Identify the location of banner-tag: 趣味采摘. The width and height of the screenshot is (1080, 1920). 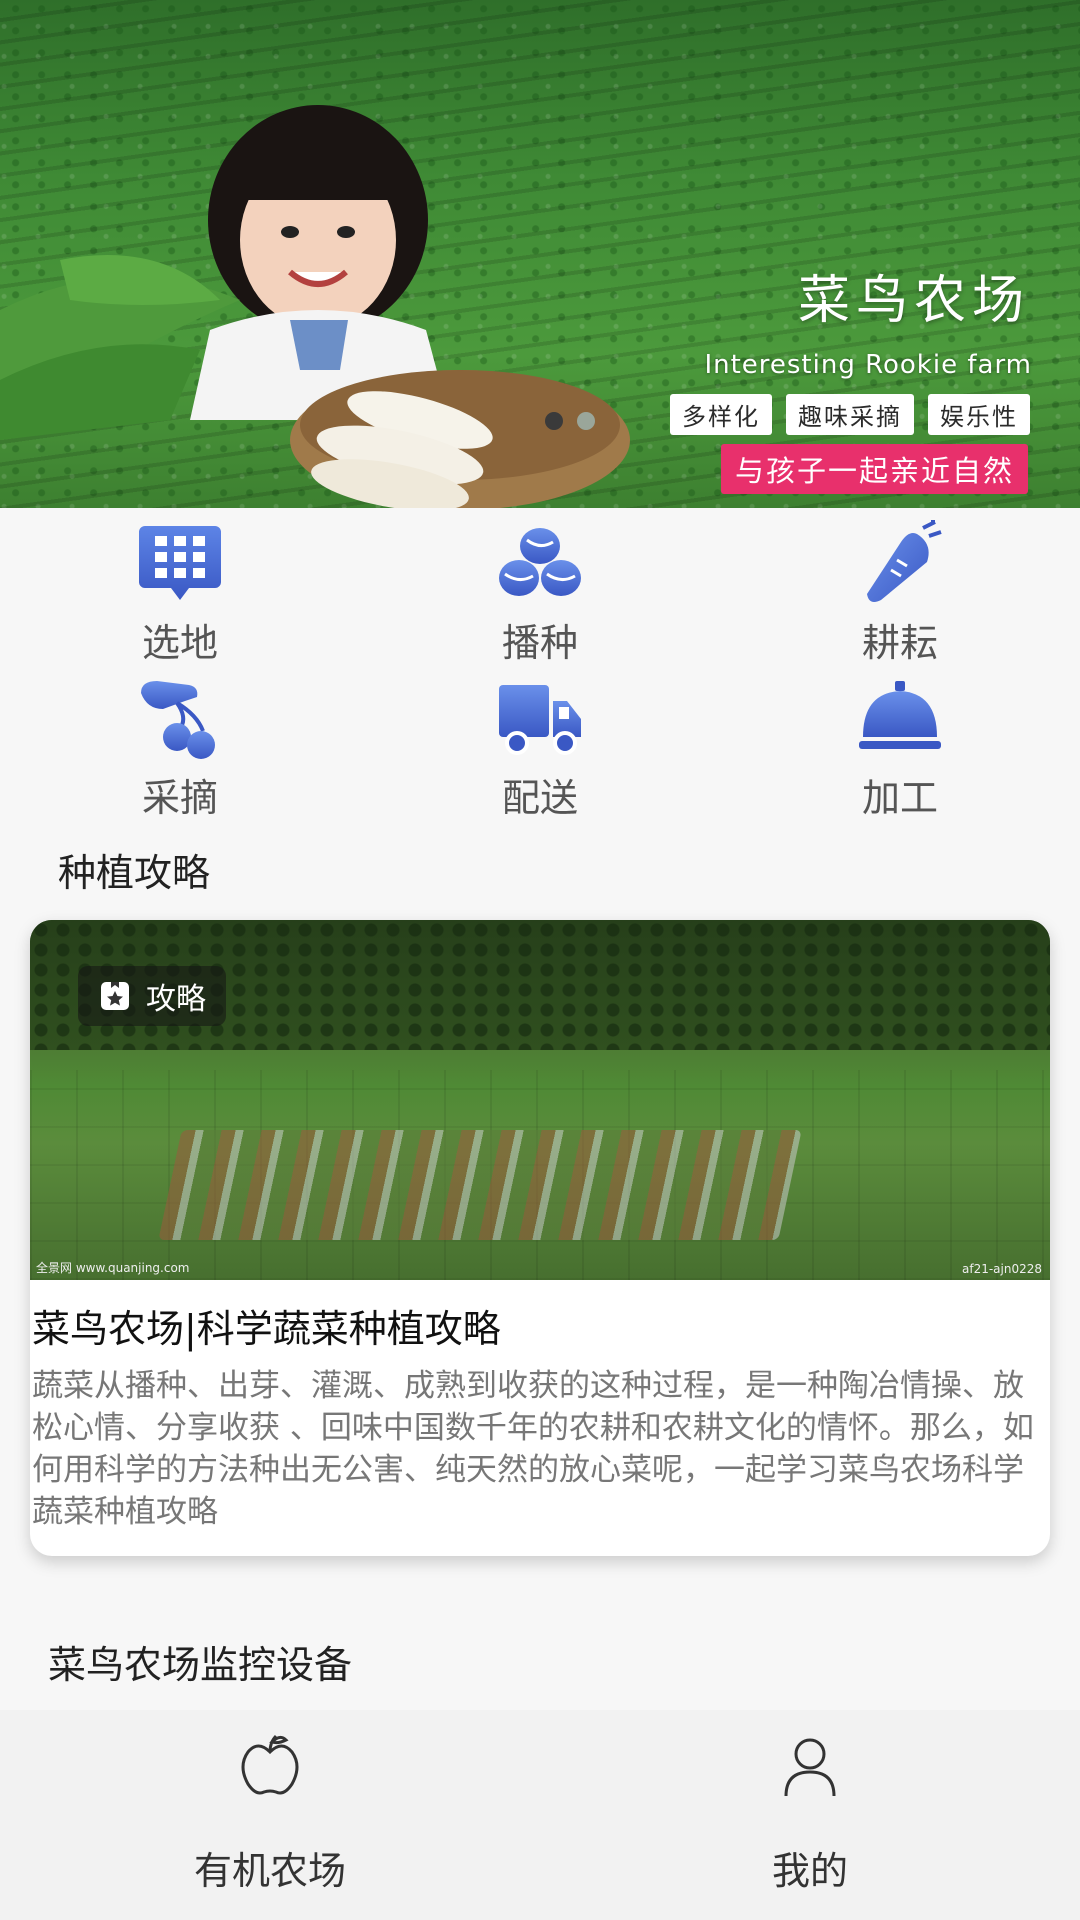
(850, 414).